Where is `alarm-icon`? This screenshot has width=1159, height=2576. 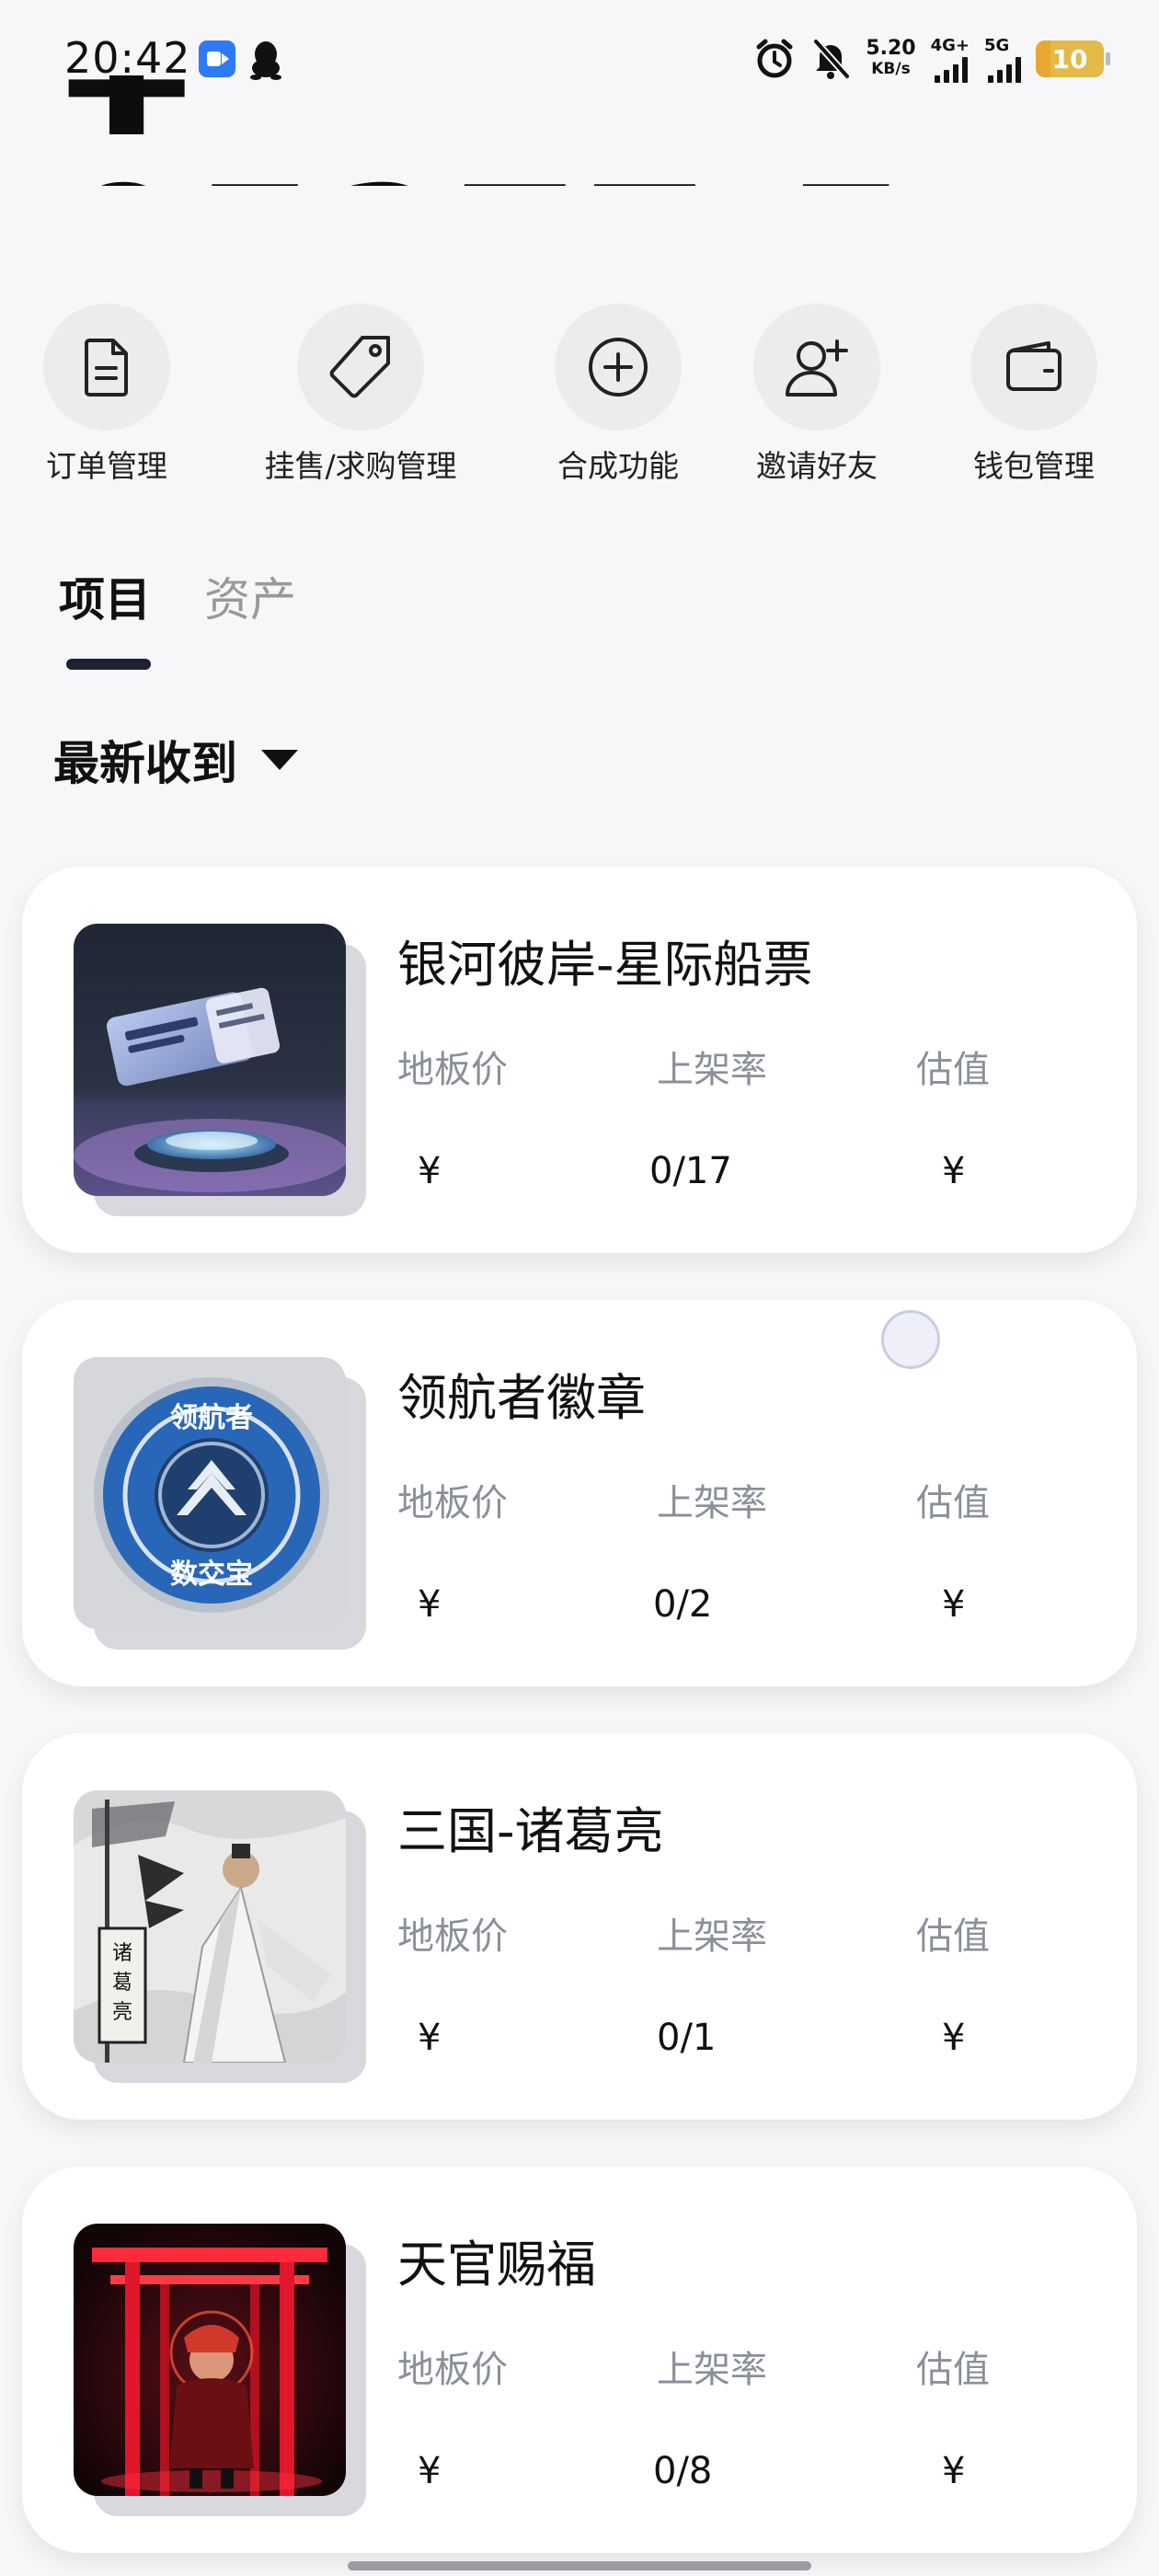 alarm-icon is located at coordinates (774, 58).